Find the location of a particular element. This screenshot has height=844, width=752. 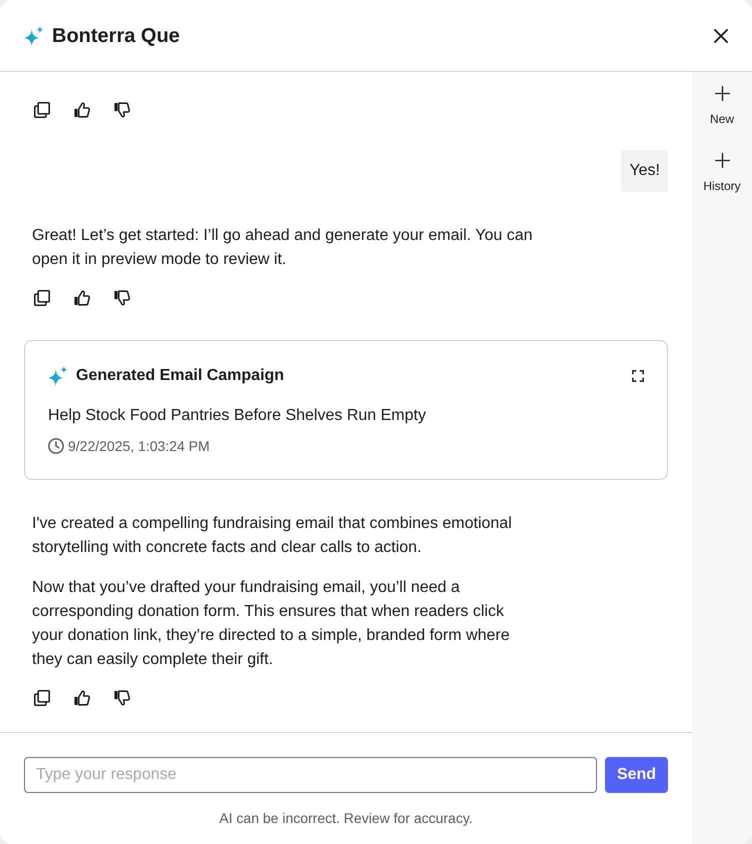

timestamp: 9/22/2025, 1:03:24 PM is located at coordinates (139, 446).